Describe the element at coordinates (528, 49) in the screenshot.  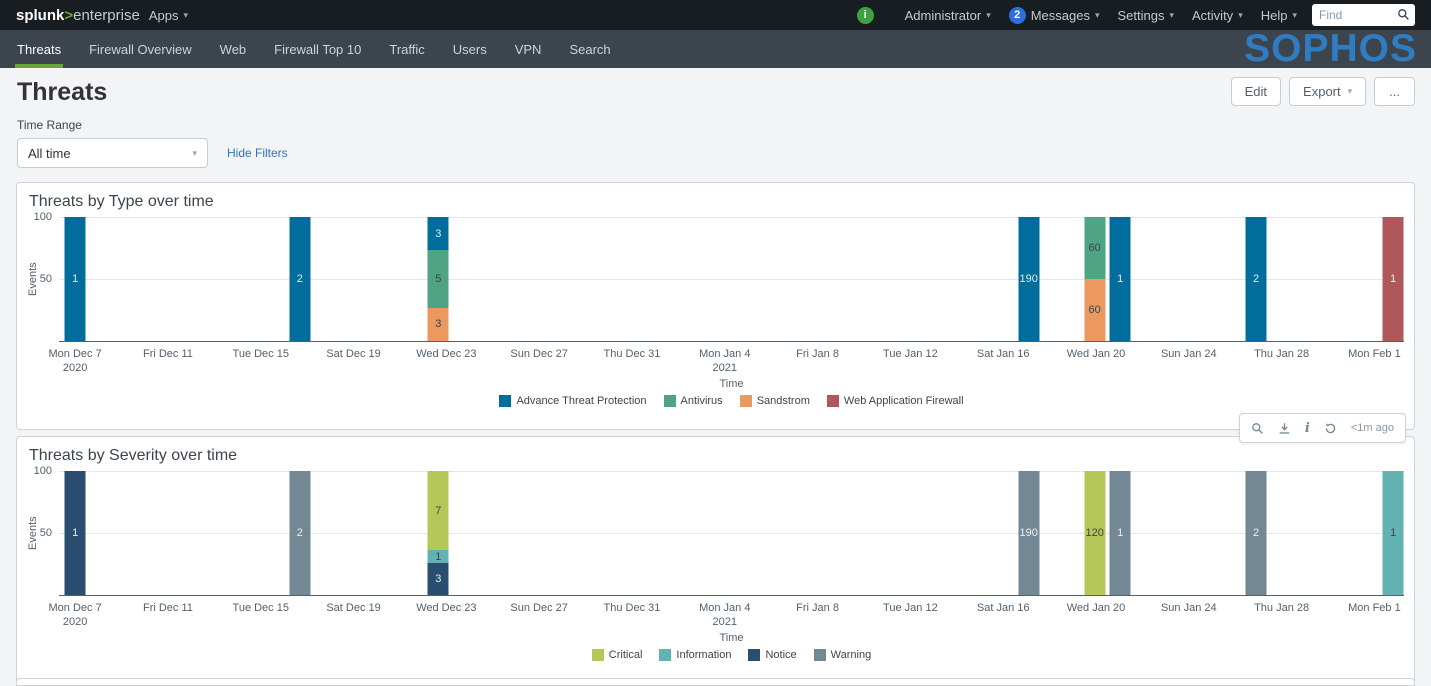
I see `tab-vpn: VPN` at that location.